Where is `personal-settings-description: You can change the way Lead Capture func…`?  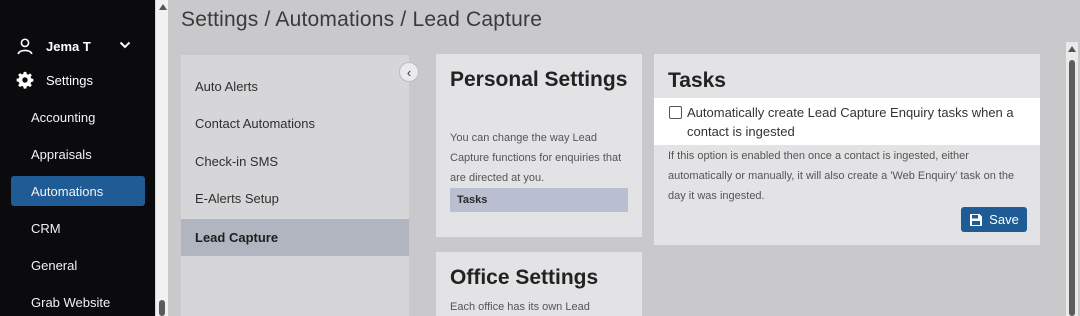 personal-settings-description: You can change the way Lead Capture func… is located at coordinates (536, 158).